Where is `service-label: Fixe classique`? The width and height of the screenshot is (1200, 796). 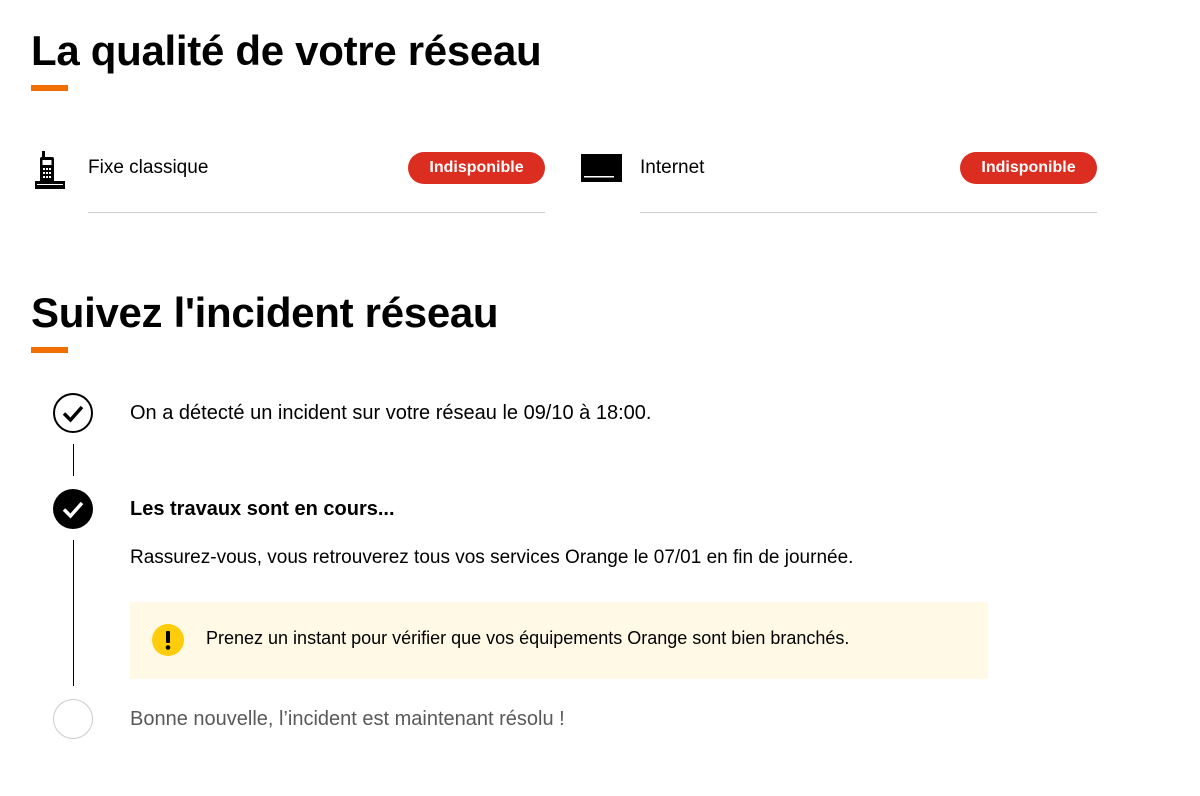 service-label: Fixe classique is located at coordinates (148, 167).